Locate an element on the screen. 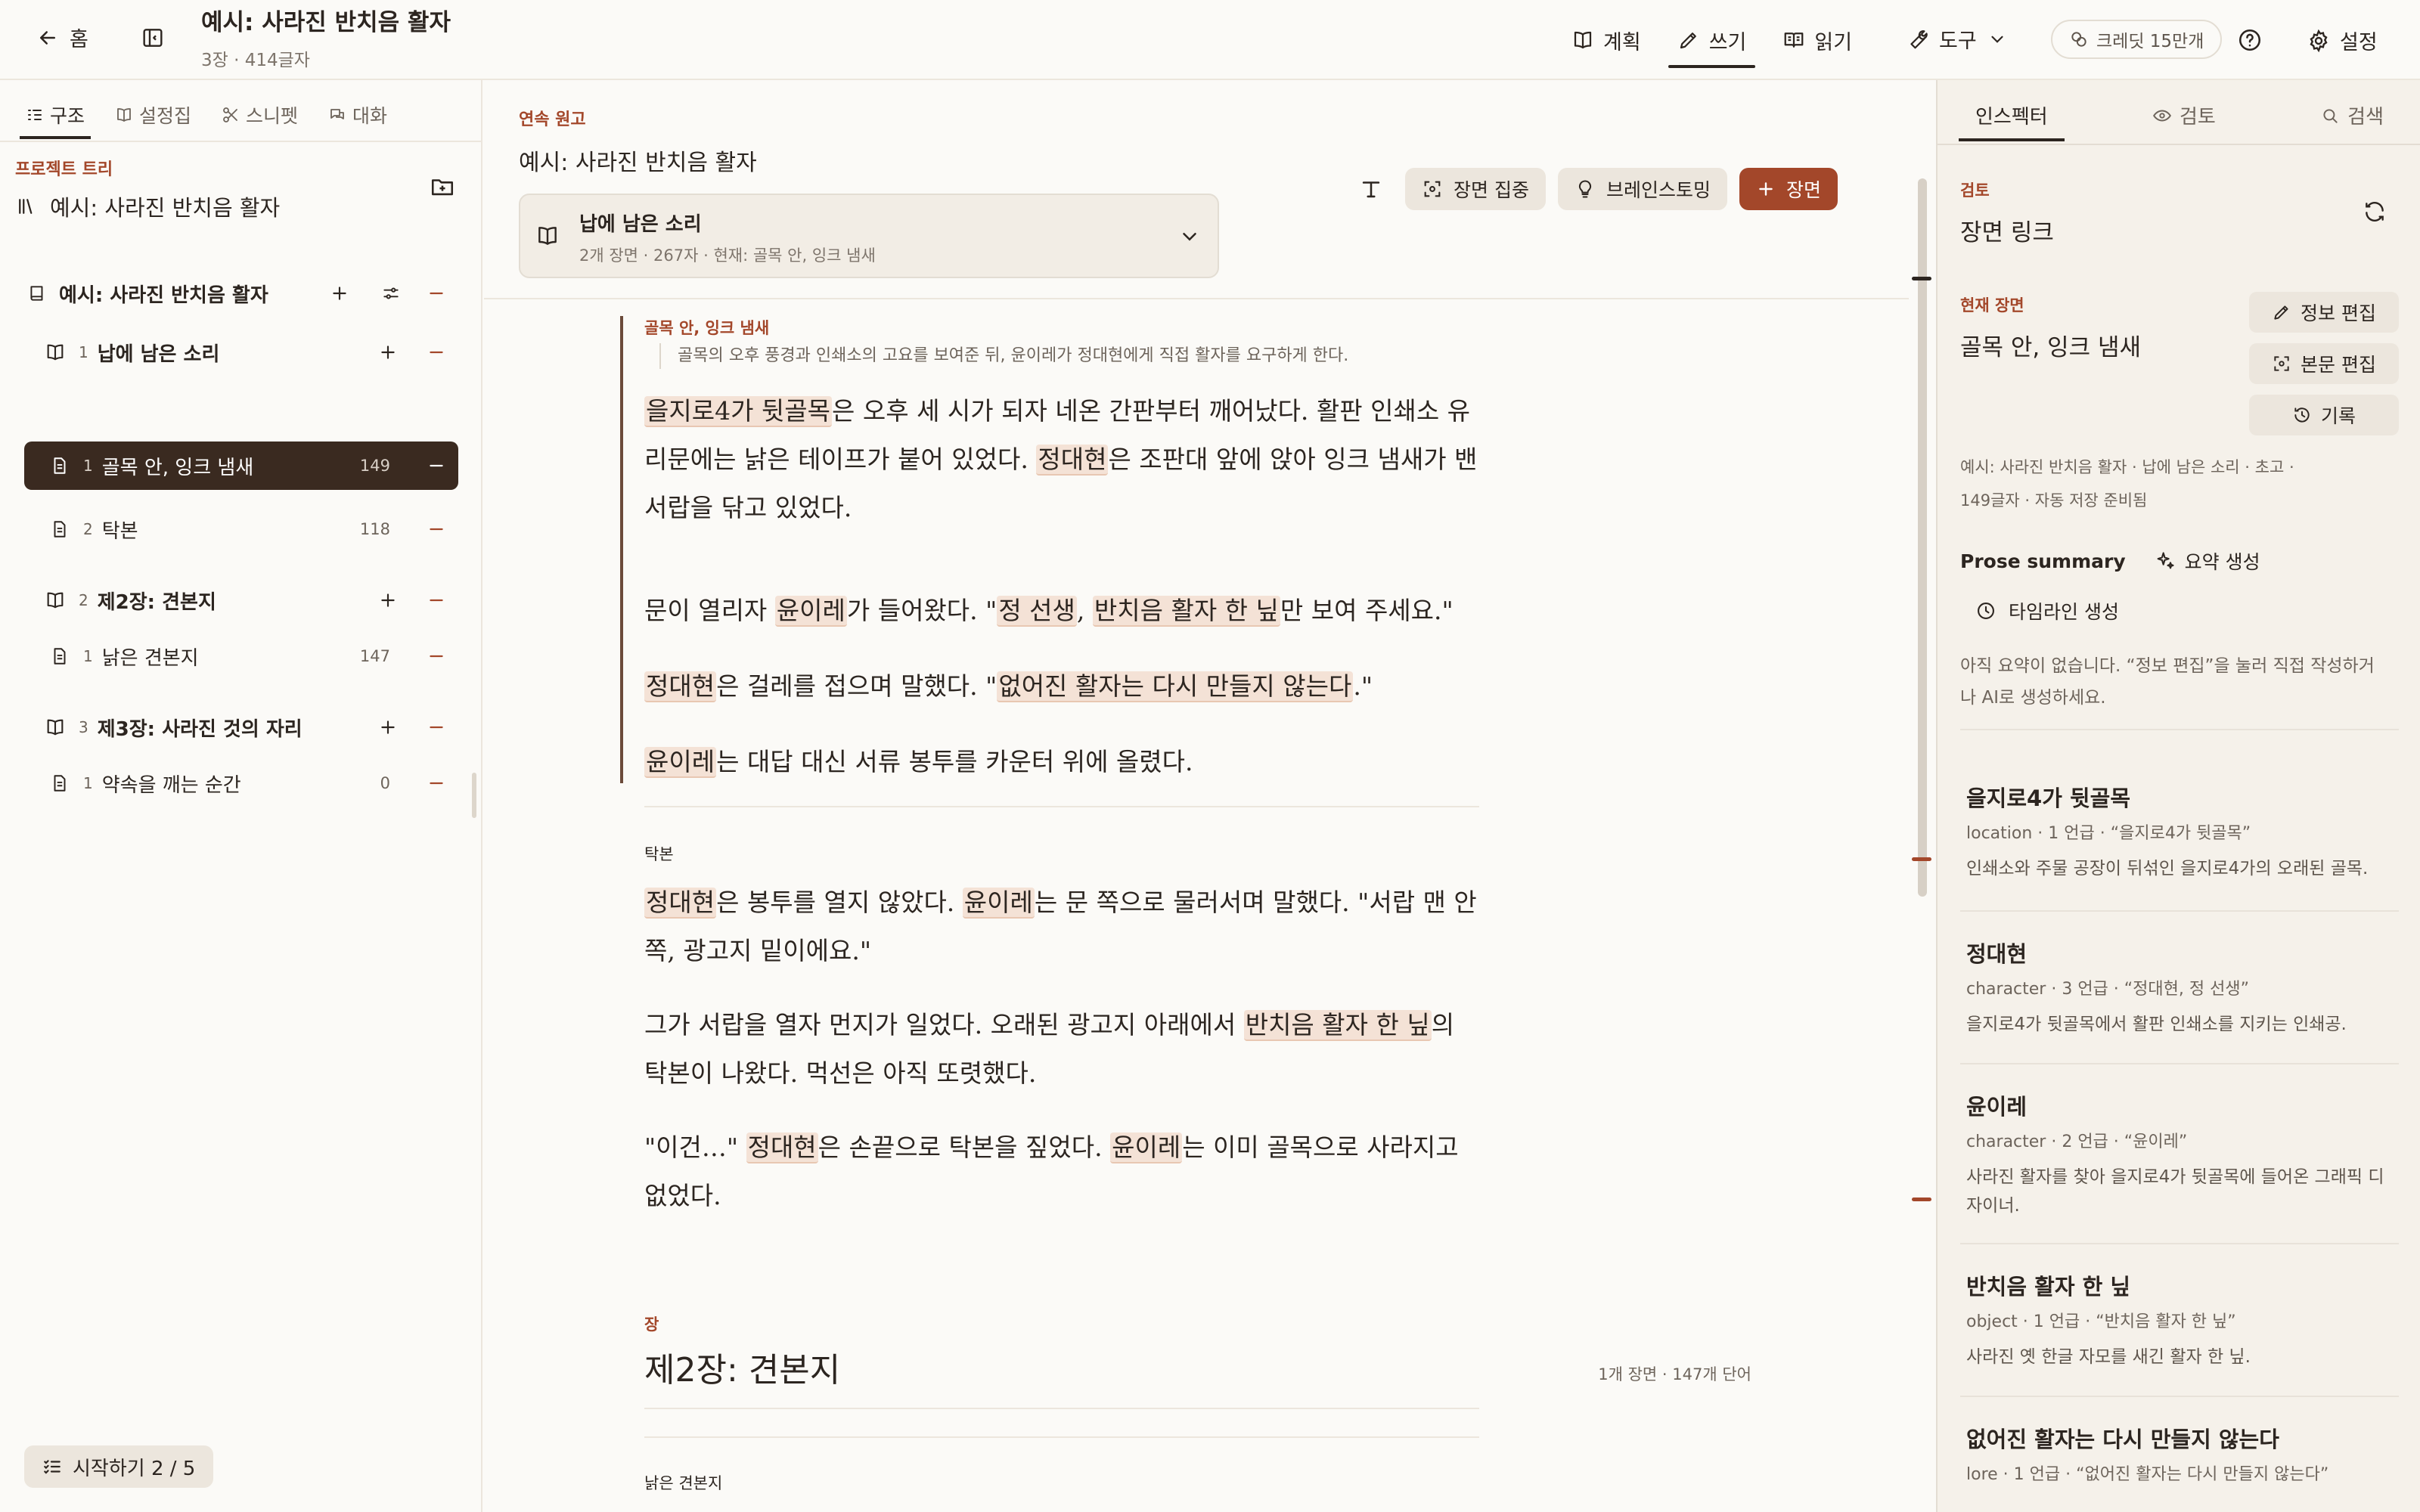 Image resolution: width=2420 pixels, height=1512 pixels. refresh-icon is located at coordinates (2375, 212).